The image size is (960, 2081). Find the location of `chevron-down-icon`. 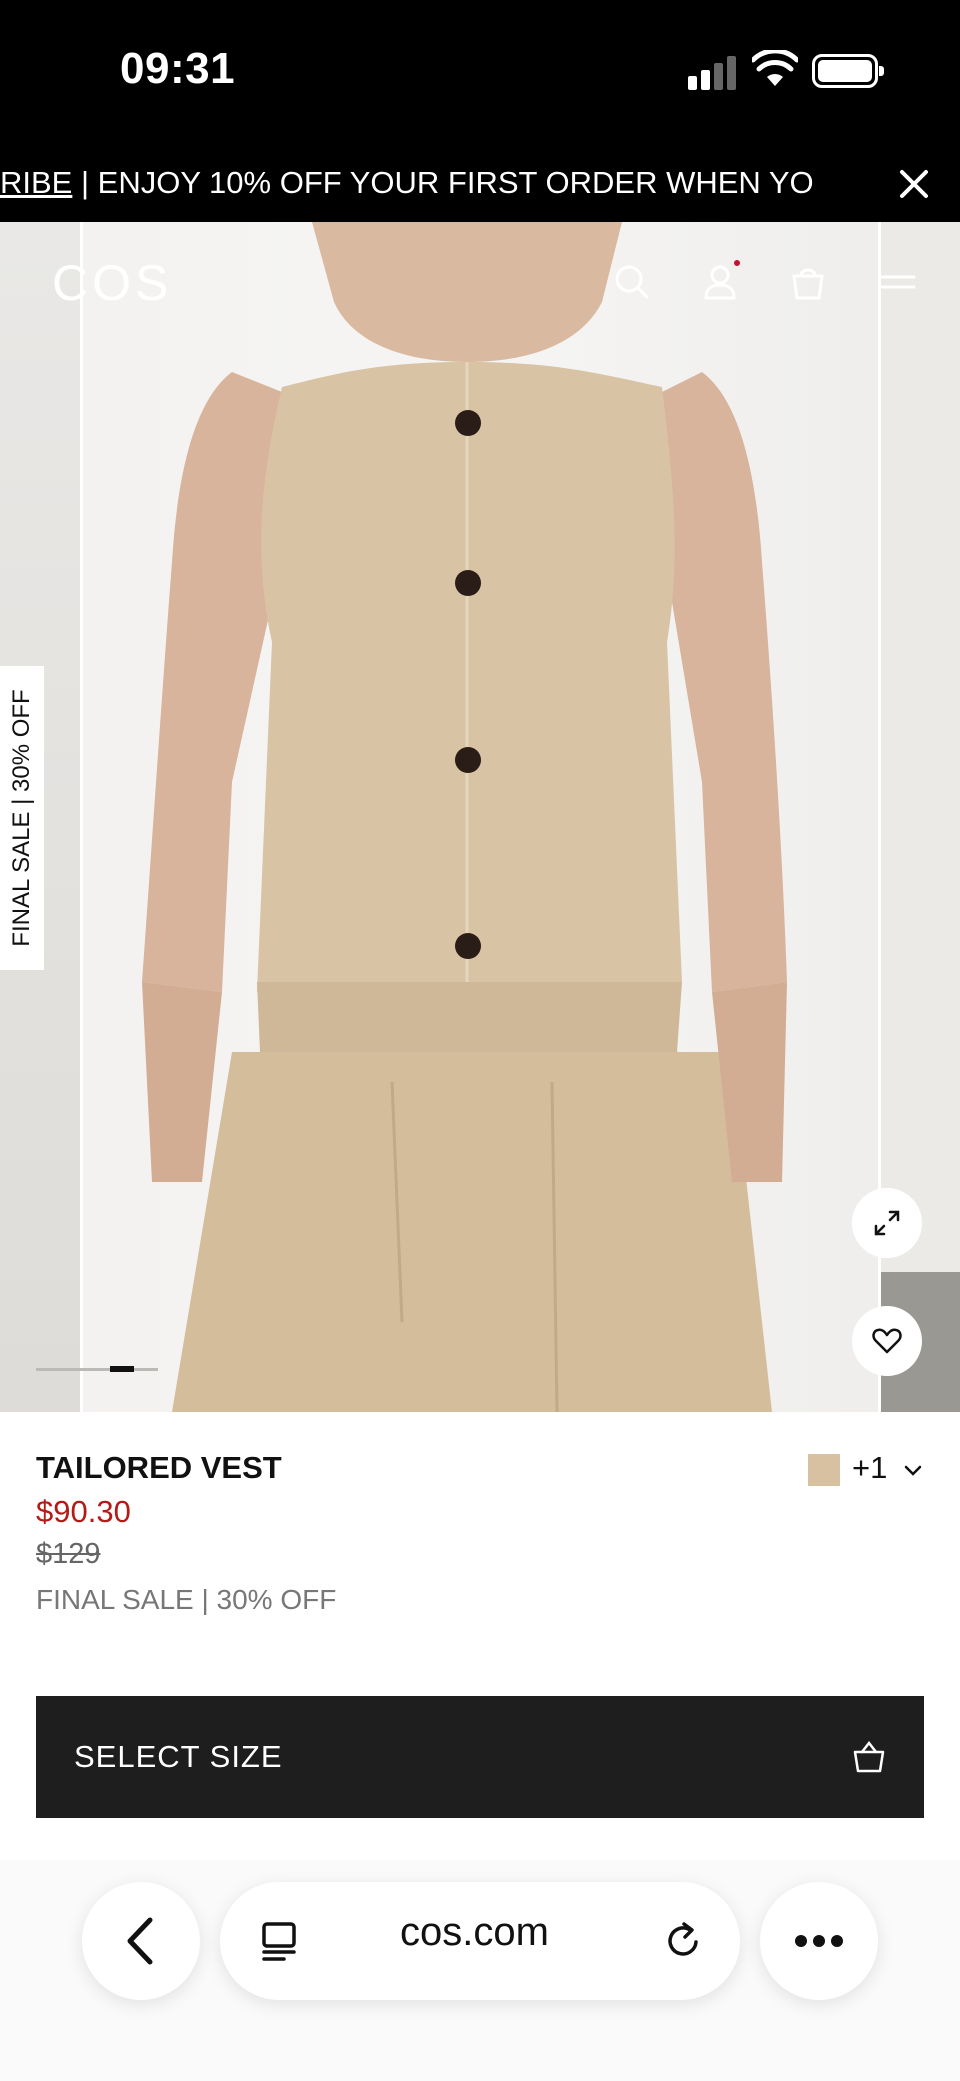

chevron-down-icon is located at coordinates (913, 1471).